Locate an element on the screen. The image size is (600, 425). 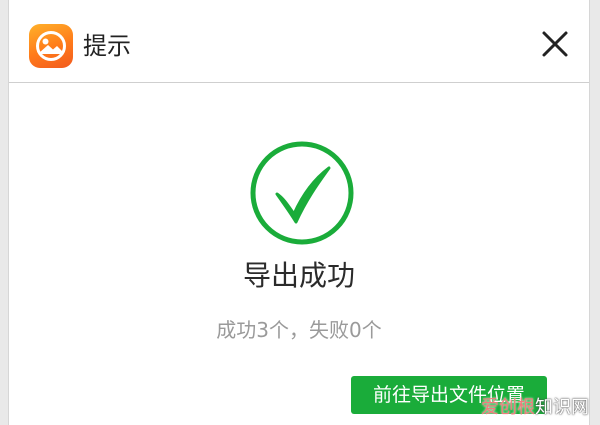
watermark-part-a: 爱创根 is located at coordinates (508, 407).